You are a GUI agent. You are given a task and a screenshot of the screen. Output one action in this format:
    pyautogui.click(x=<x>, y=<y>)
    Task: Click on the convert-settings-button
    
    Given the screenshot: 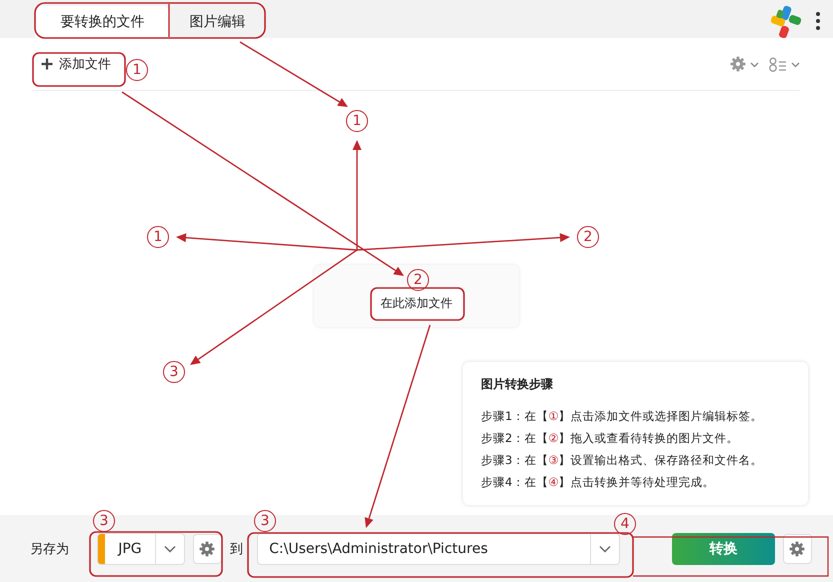 What is the action you would take?
    pyautogui.click(x=797, y=549)
    